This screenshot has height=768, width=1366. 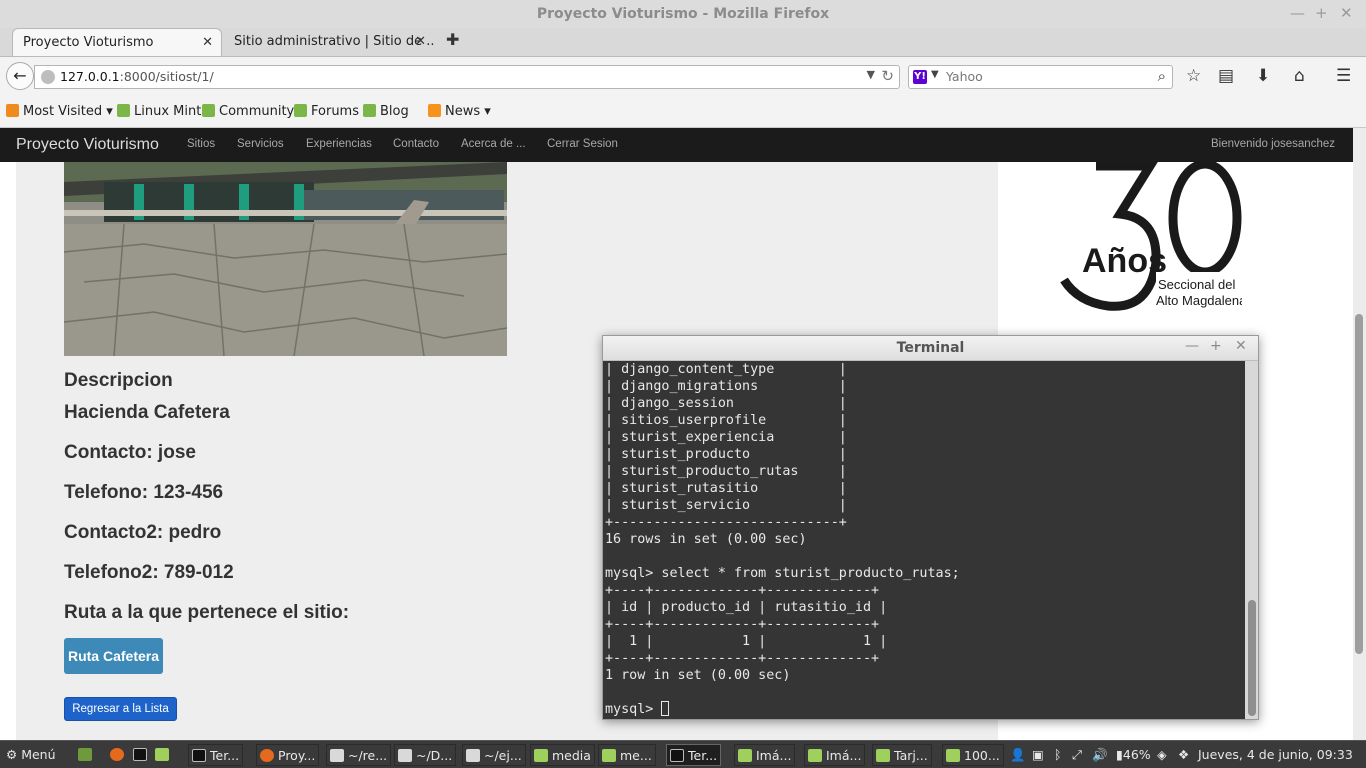 I want to click on new-tab-icon: ✚, so click(x=452, y=39).